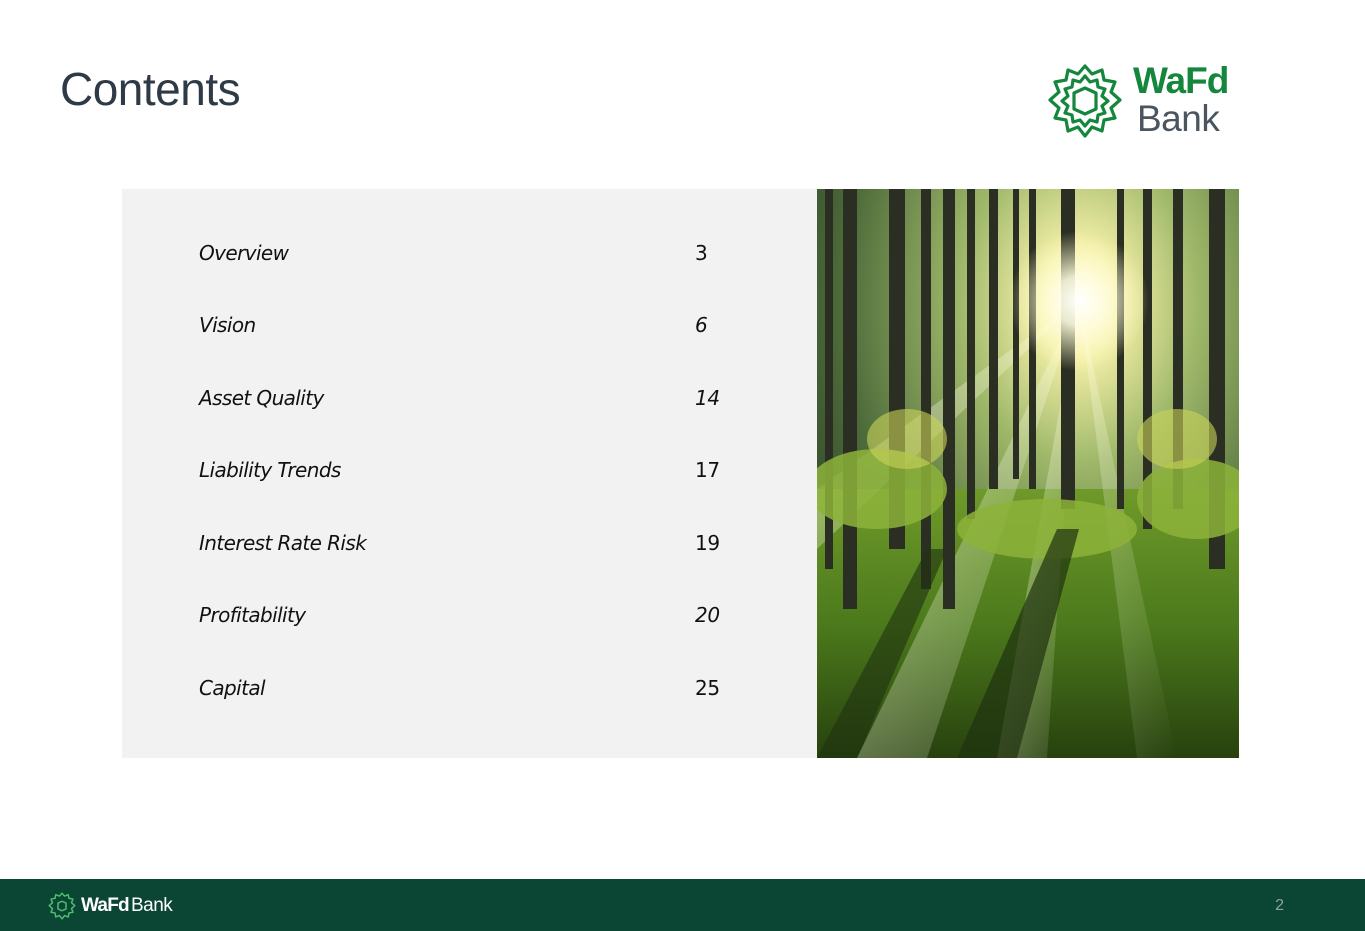 The image size is (1365, 931). I want to click on toc-item-label: Vision, so click(227, 325).